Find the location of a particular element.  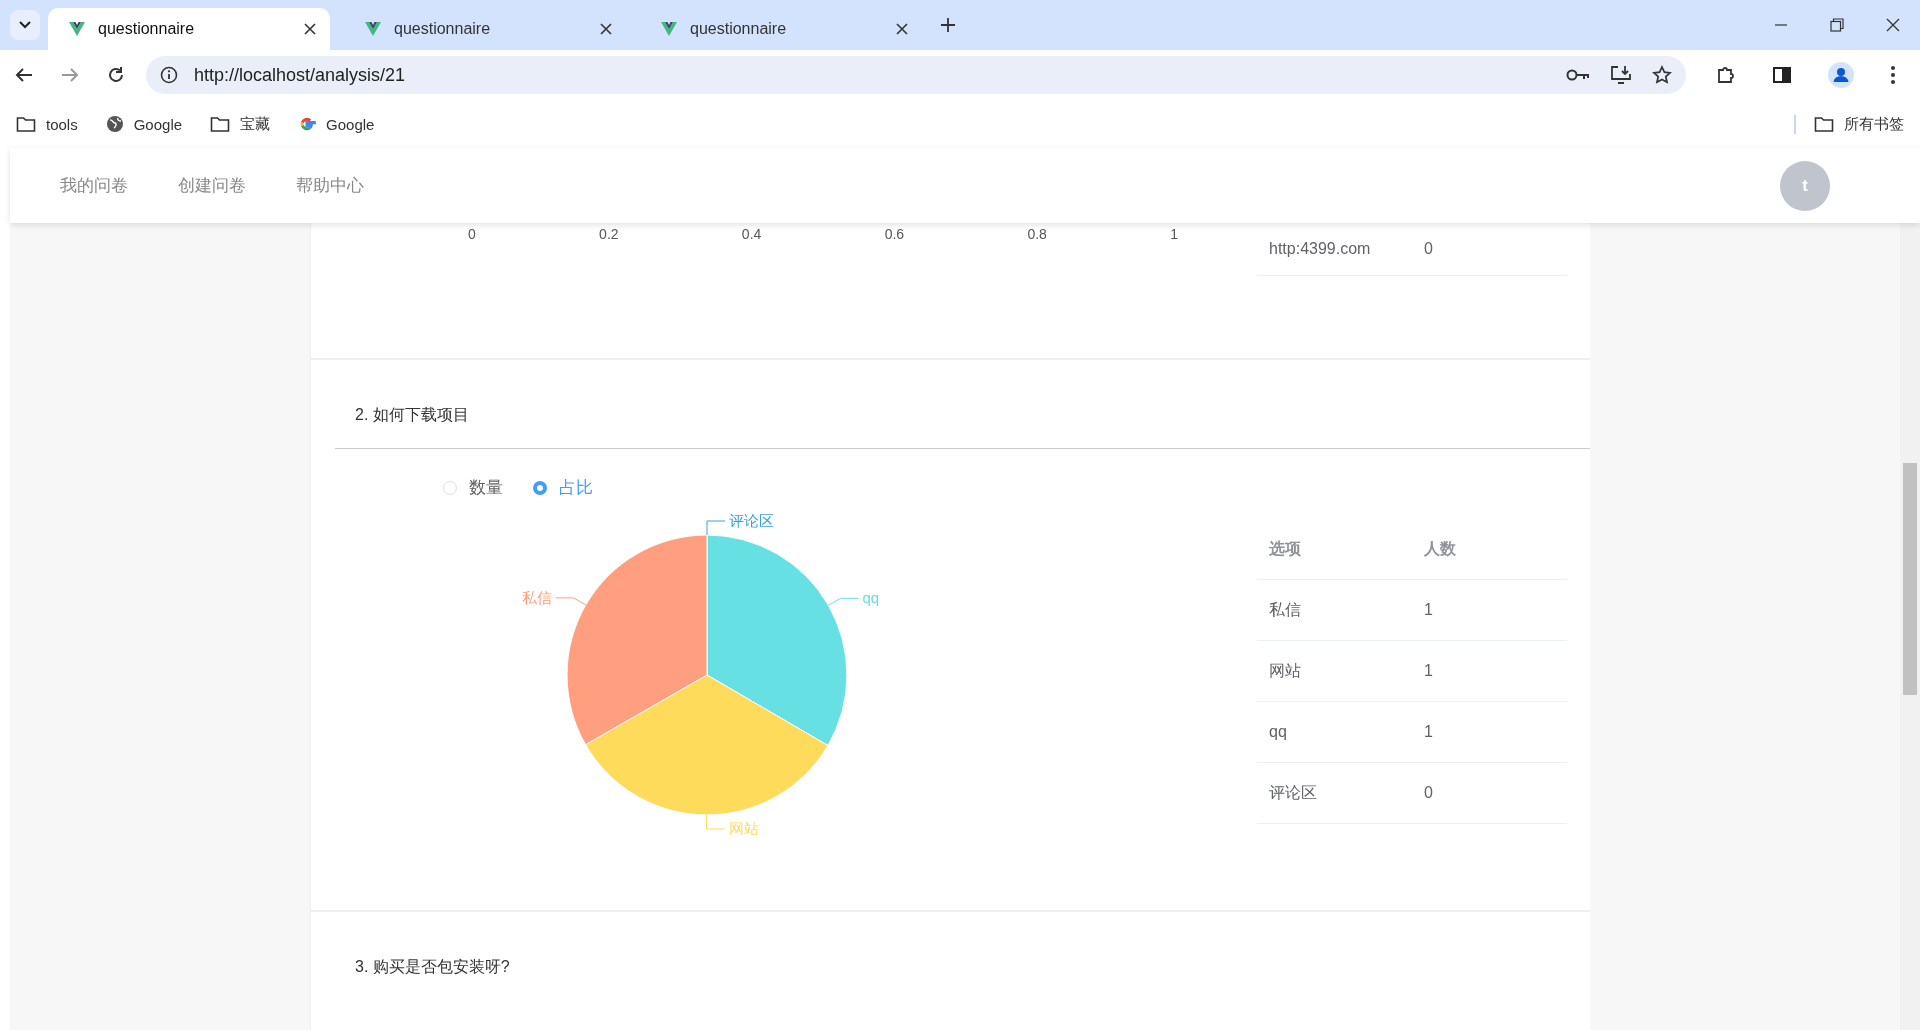

url-text: http://localhost/analysis/21 is located at coordinates (300, 75).